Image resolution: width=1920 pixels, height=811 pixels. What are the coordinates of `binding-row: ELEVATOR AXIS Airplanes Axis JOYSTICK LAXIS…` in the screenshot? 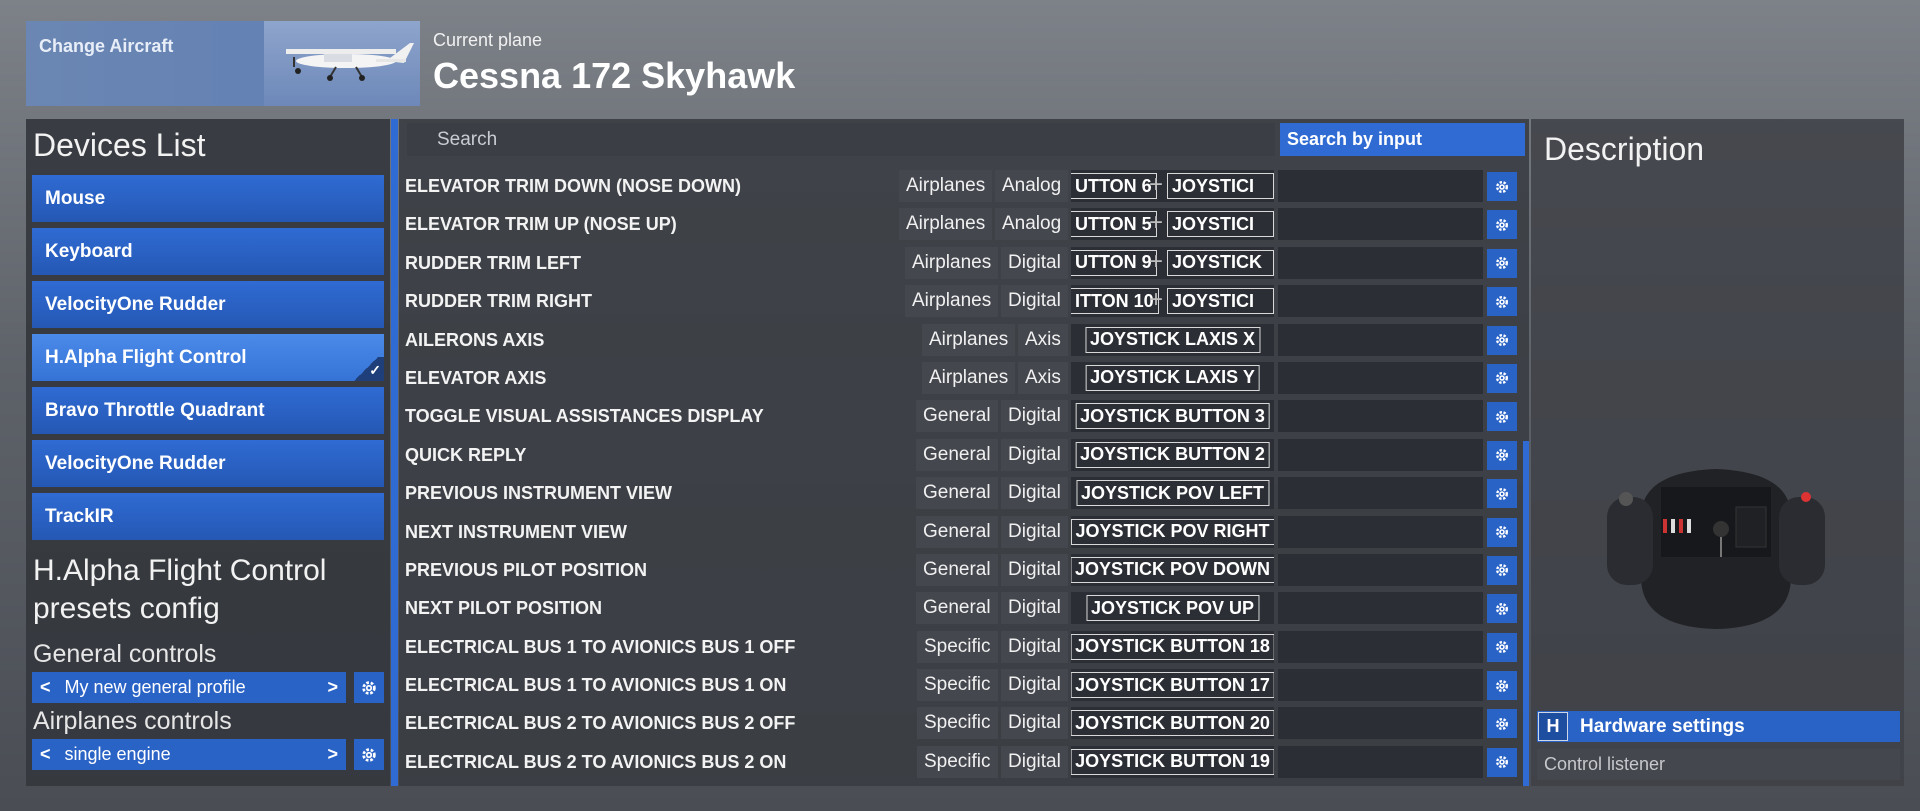 It's located at (964, 378).